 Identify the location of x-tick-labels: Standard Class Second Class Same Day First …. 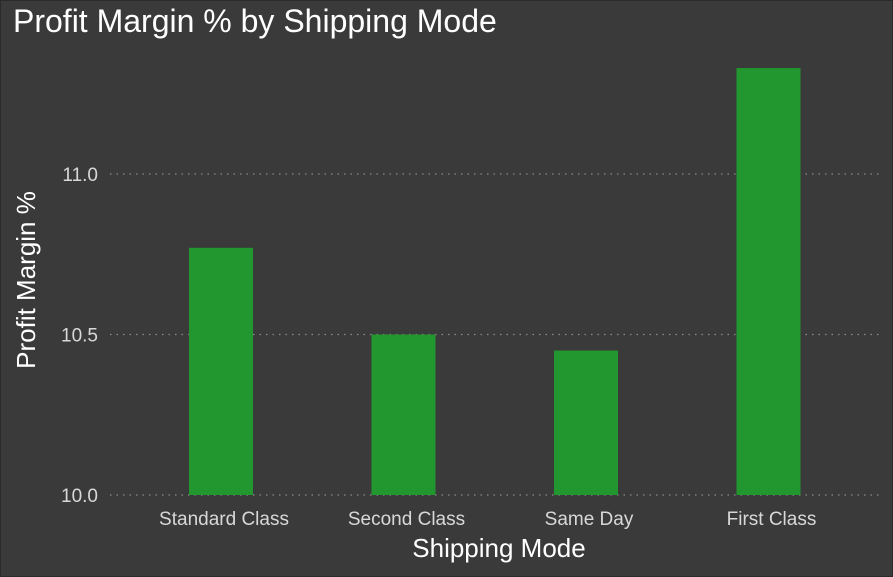
(487, 519).